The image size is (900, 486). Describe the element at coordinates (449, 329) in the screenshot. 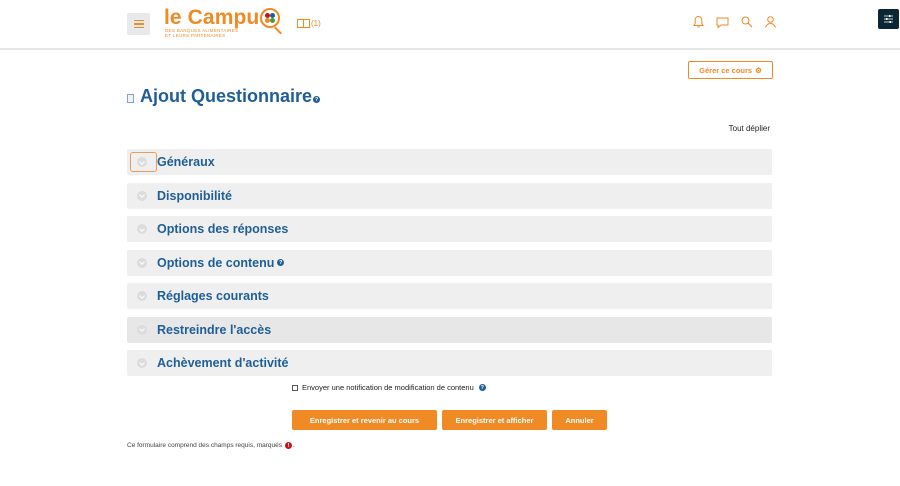

I see `section-restreindre-acces: Restreindre l'accès` at that location.